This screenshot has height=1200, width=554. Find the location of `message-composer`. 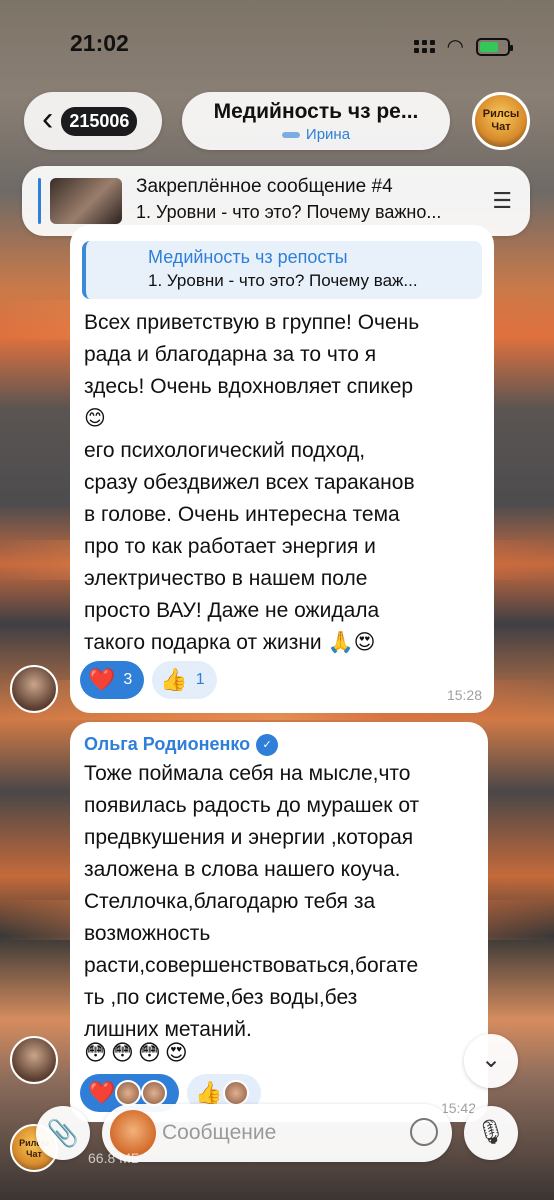

message-composer is located at coordinates (277, 1133).